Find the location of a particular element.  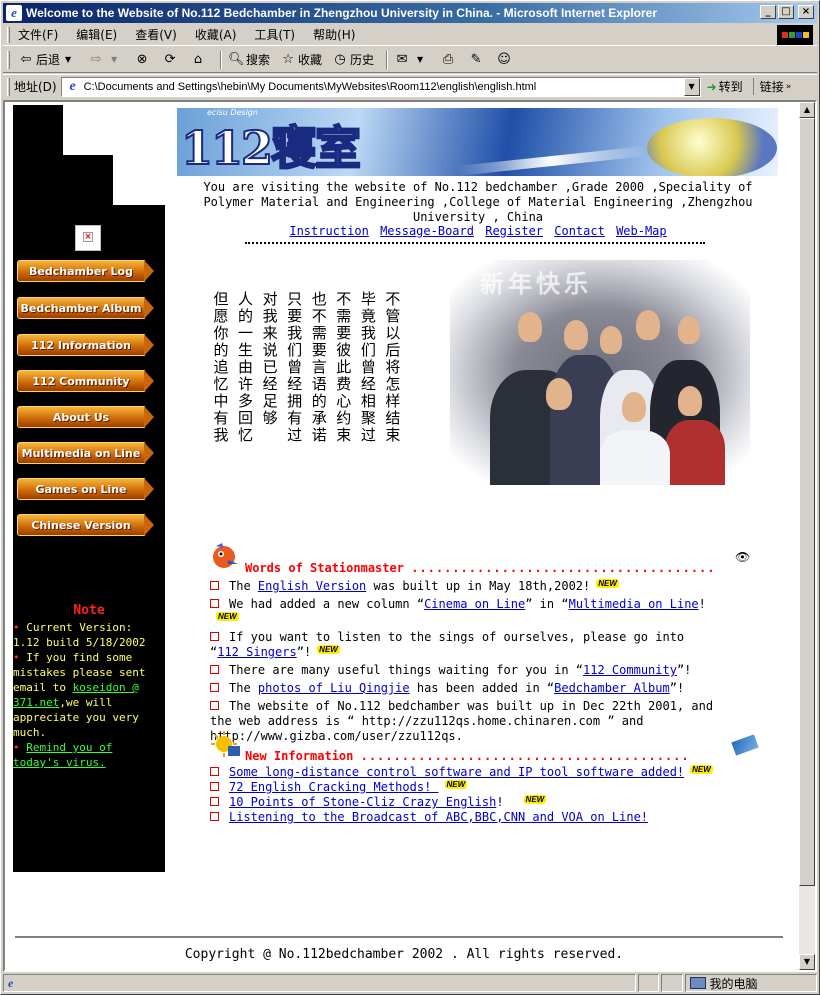

forward-arrow-icon: ⇨ is located at coordinates (96, 59).